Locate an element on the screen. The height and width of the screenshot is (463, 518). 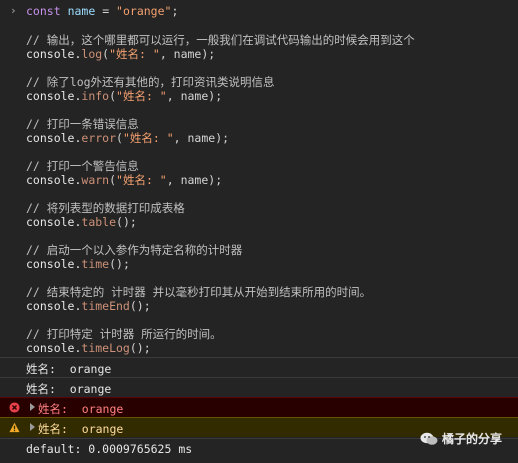
output-row-log: 姓名: orange is located at coordinates (259, 367).